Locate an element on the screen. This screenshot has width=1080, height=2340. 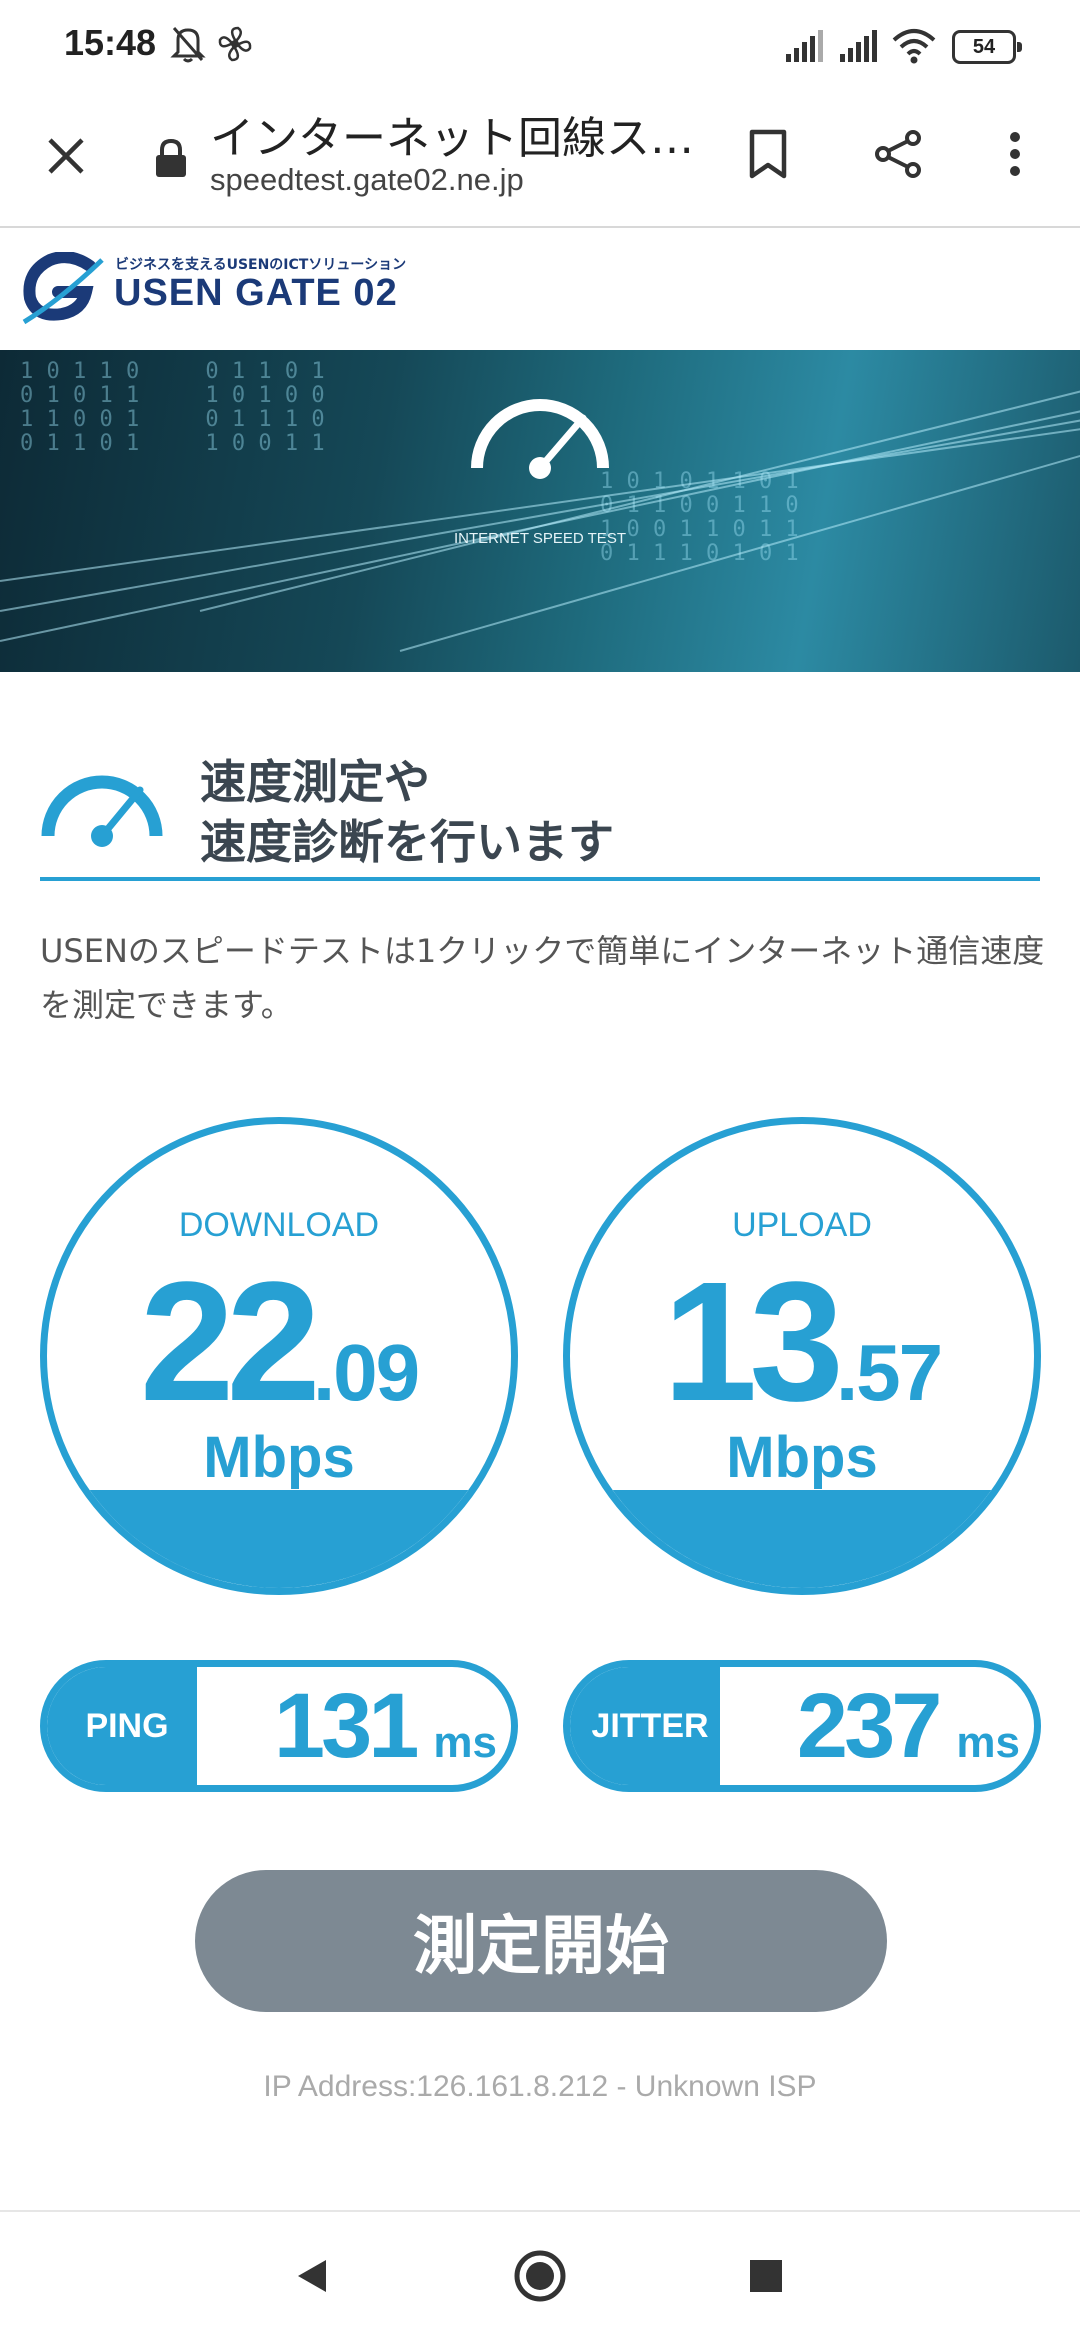
download-value: 22.09 is located at coordinates (279, 1342).